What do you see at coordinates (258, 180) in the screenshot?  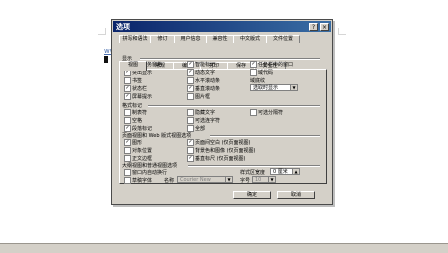 I see `font-size-value: 10` at bounding box center [258, 180].